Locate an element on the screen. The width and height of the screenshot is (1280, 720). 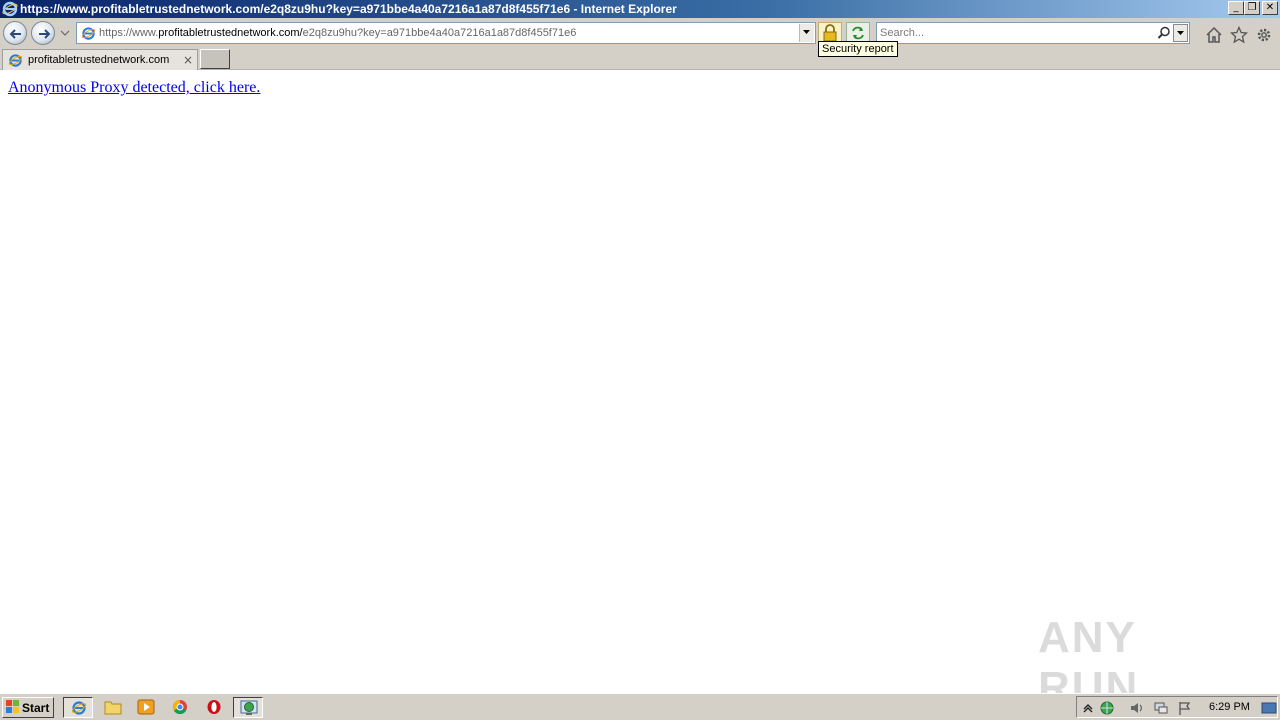
star-icon is located at coordinates (1239, 35).